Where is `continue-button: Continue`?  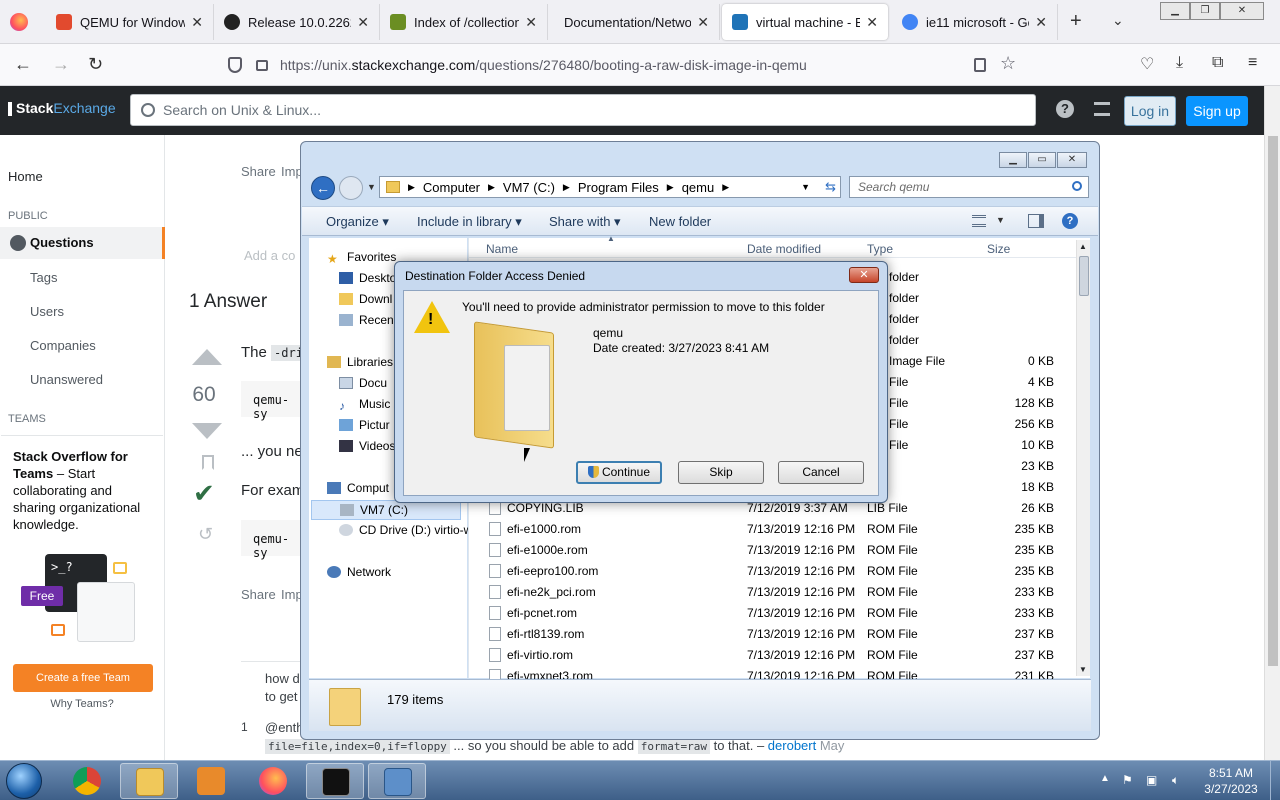 continue-button: Continue is located at coordinates (619, 472).